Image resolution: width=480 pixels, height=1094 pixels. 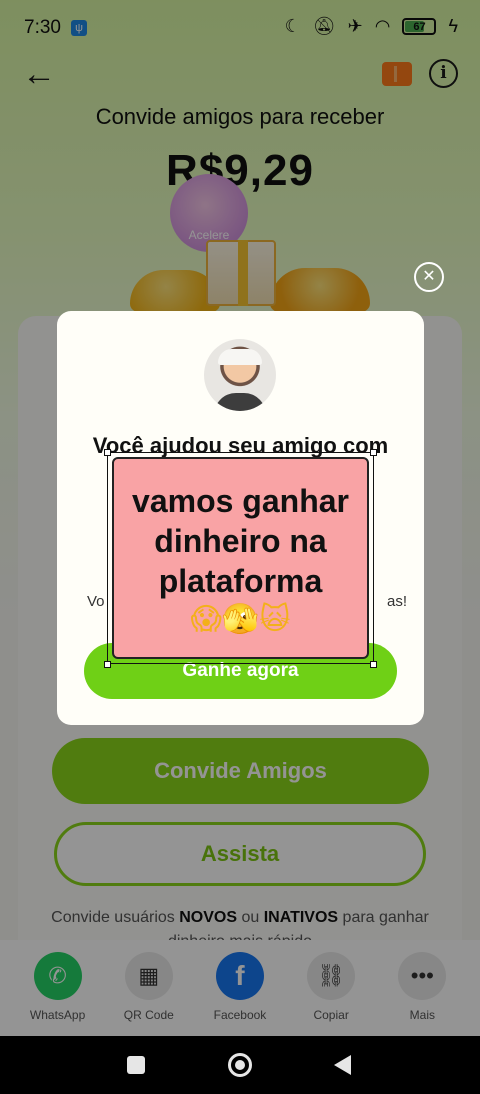 I want to click on sticker-emoji: 😱🫣🙀, so click(x=240, y=619).